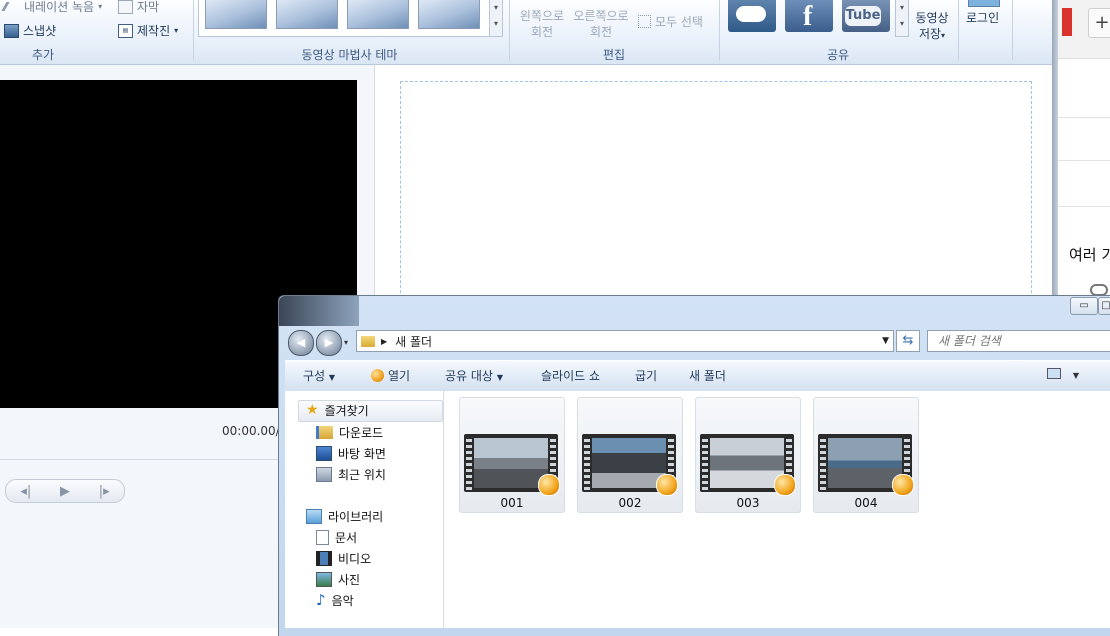 The image size is (1110, 636). I want to click on back-button: ◀, so click(301, 343).